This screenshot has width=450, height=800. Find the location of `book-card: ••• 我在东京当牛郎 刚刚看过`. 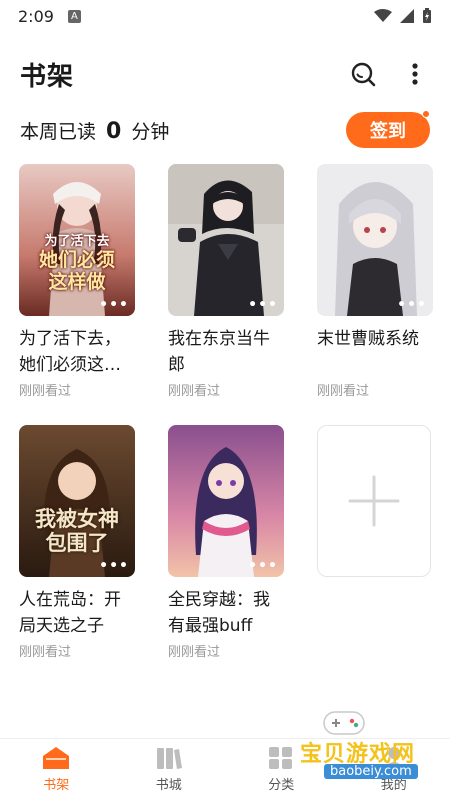

book-card: ••• 我在东京当牛郎 刚刚看过 is located at coordinates (226, 281).